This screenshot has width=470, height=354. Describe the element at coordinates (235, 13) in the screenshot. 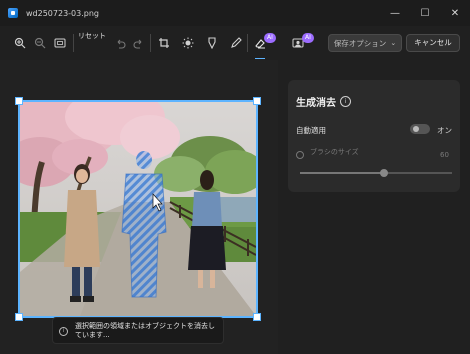

I see `title-bar: wd250723-03.png — ☐ ✕` at that location.